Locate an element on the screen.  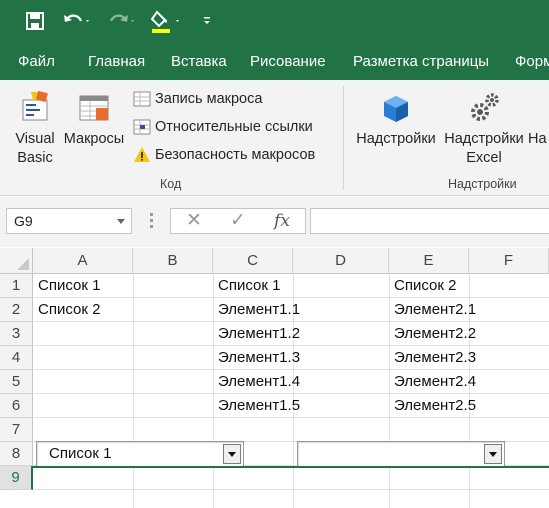
col-header-a: A is located at coordinates (83, 261).